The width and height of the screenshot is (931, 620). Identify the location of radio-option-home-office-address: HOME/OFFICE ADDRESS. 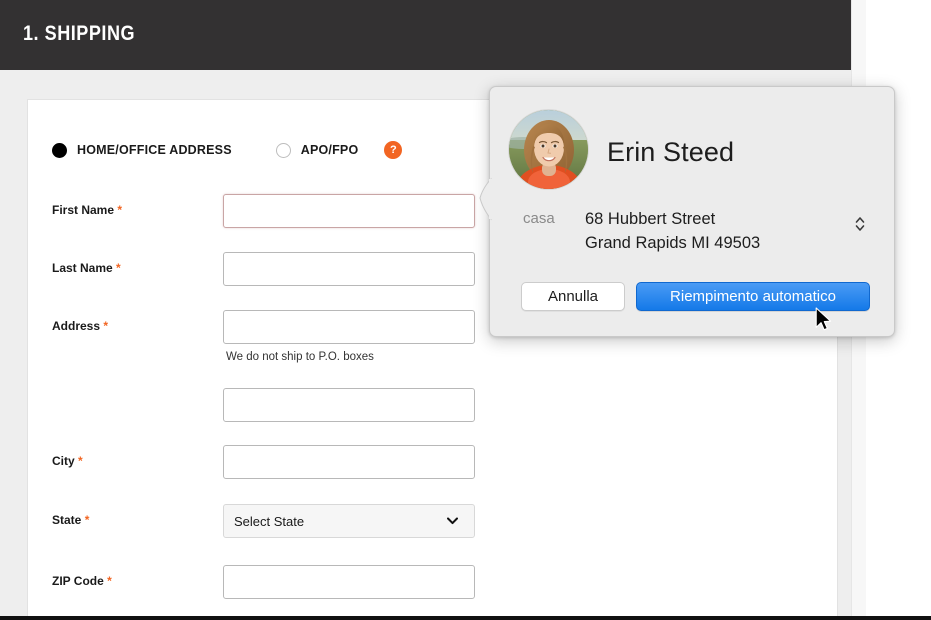
(142, 150).